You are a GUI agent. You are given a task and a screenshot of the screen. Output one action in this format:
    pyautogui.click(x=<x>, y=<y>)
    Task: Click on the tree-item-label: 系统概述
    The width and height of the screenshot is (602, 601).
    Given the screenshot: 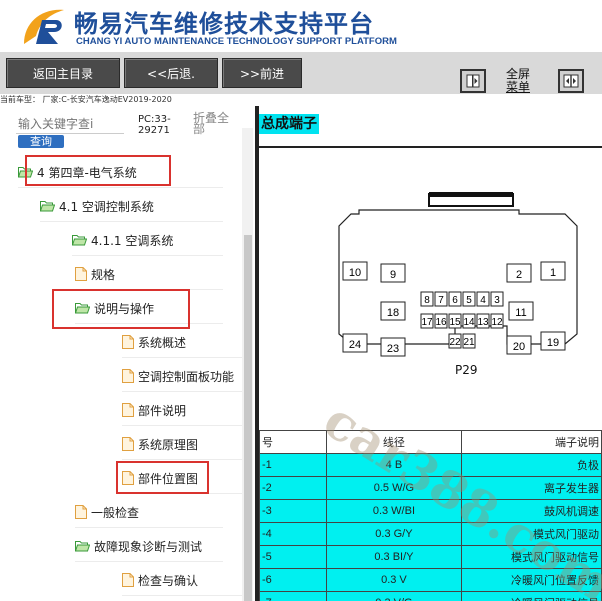 What is the action you would take?
    pyautogui.click(x=162, y=342)
    